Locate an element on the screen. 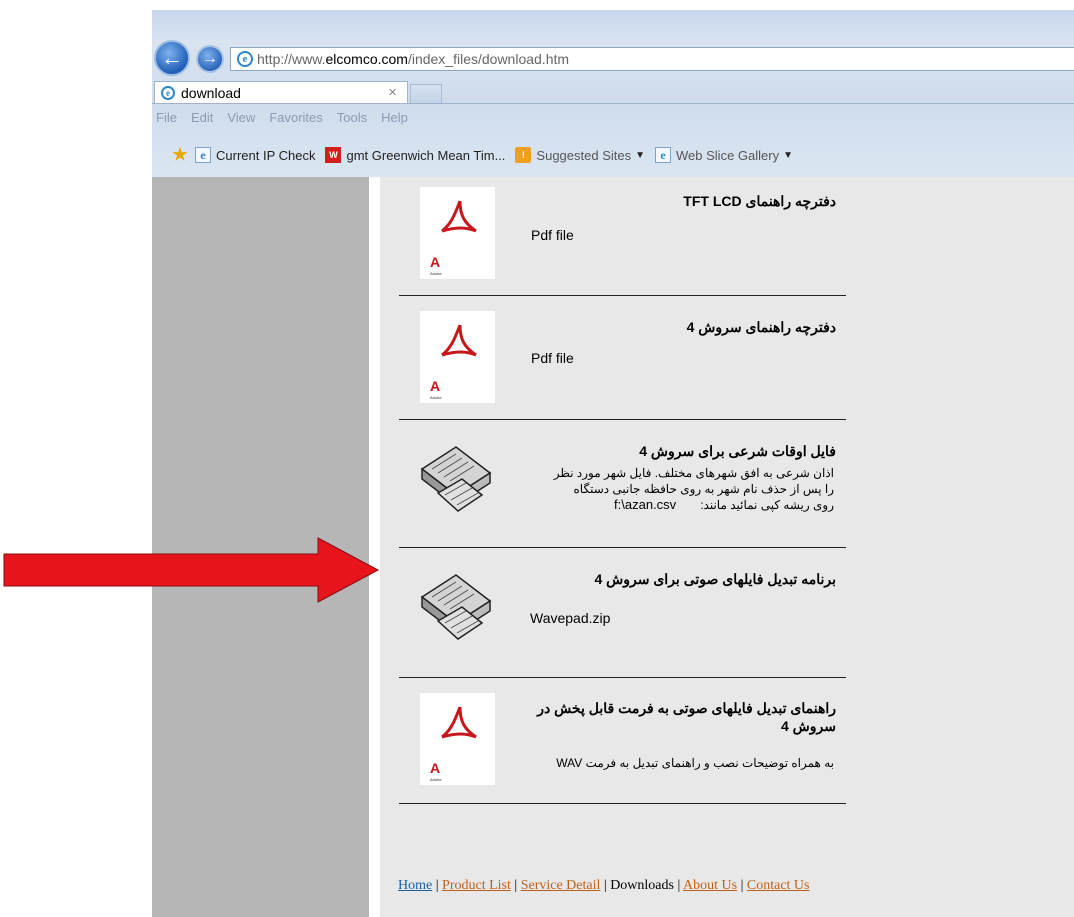 Image resolution: width=1074 pixels, height=917 pixels. red-arrow-annotation is located at coordinates (191, 570).